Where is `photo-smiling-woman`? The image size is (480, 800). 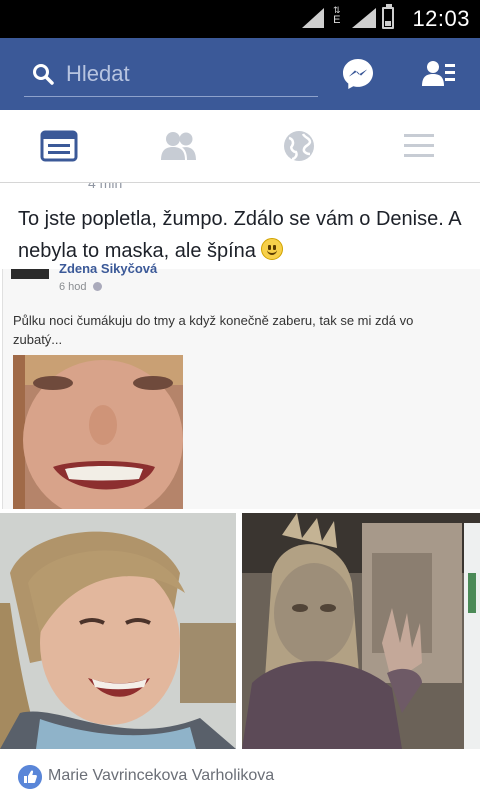 photo-smiling-woman is located at coordinates (118, 631).